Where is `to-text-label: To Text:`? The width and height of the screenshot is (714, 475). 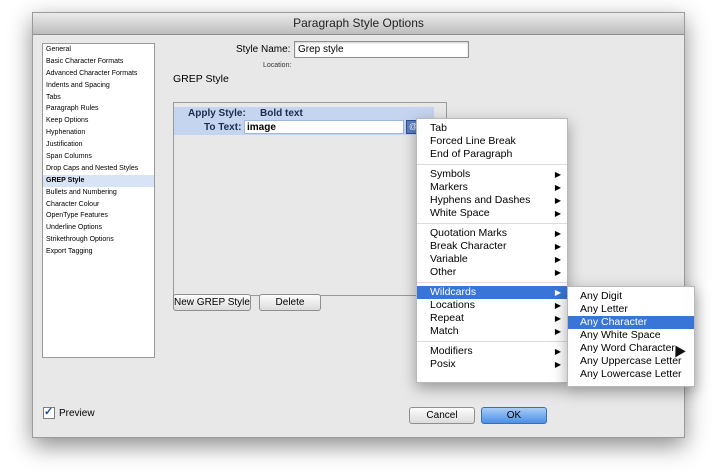 to-text-label: To Text: is located at coordinates (223, 127).